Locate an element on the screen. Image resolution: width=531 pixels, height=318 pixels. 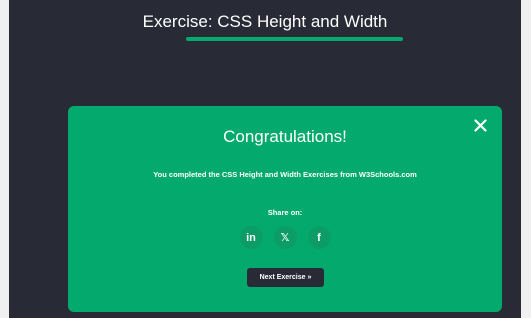
share-facebook-button: f is located at coordinates (319, 237).